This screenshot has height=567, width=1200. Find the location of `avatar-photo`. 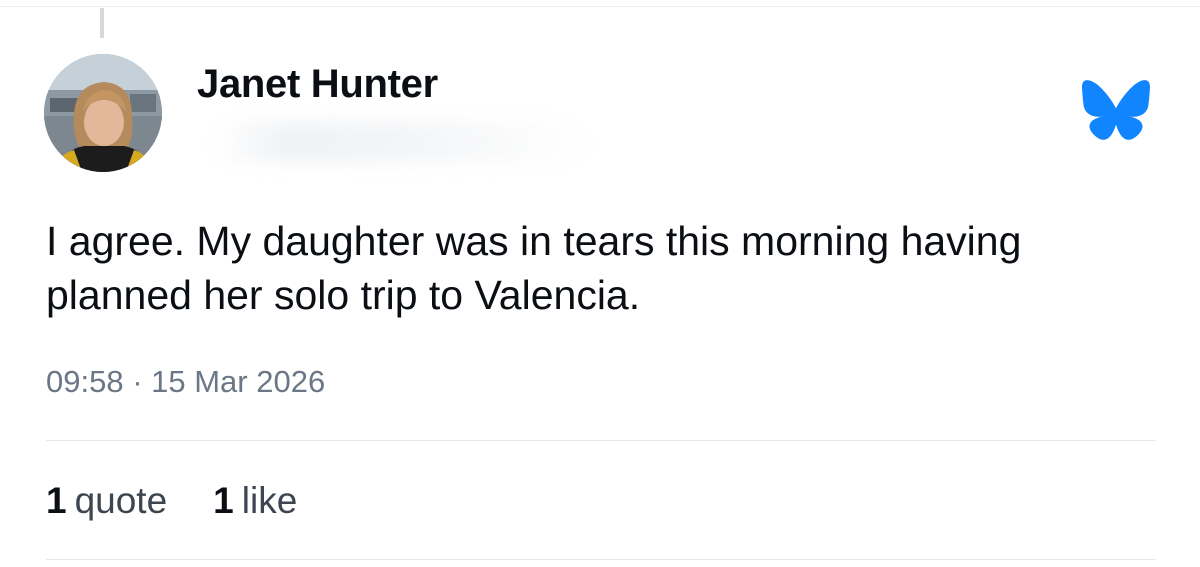

avatar-photo is located at coordinates (103, 113).